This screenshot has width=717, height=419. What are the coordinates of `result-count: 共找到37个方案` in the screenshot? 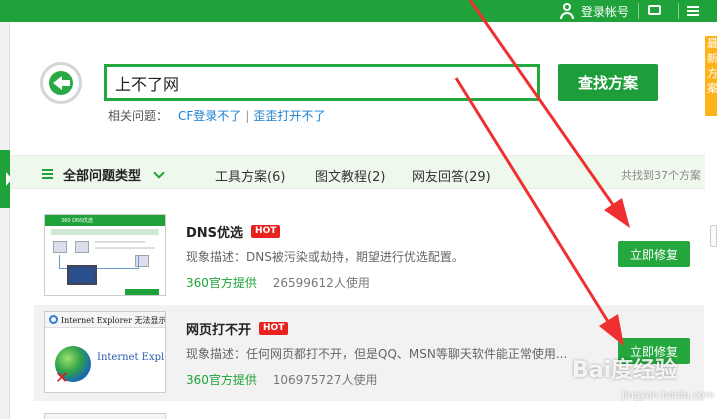 It's located at (661, 175).